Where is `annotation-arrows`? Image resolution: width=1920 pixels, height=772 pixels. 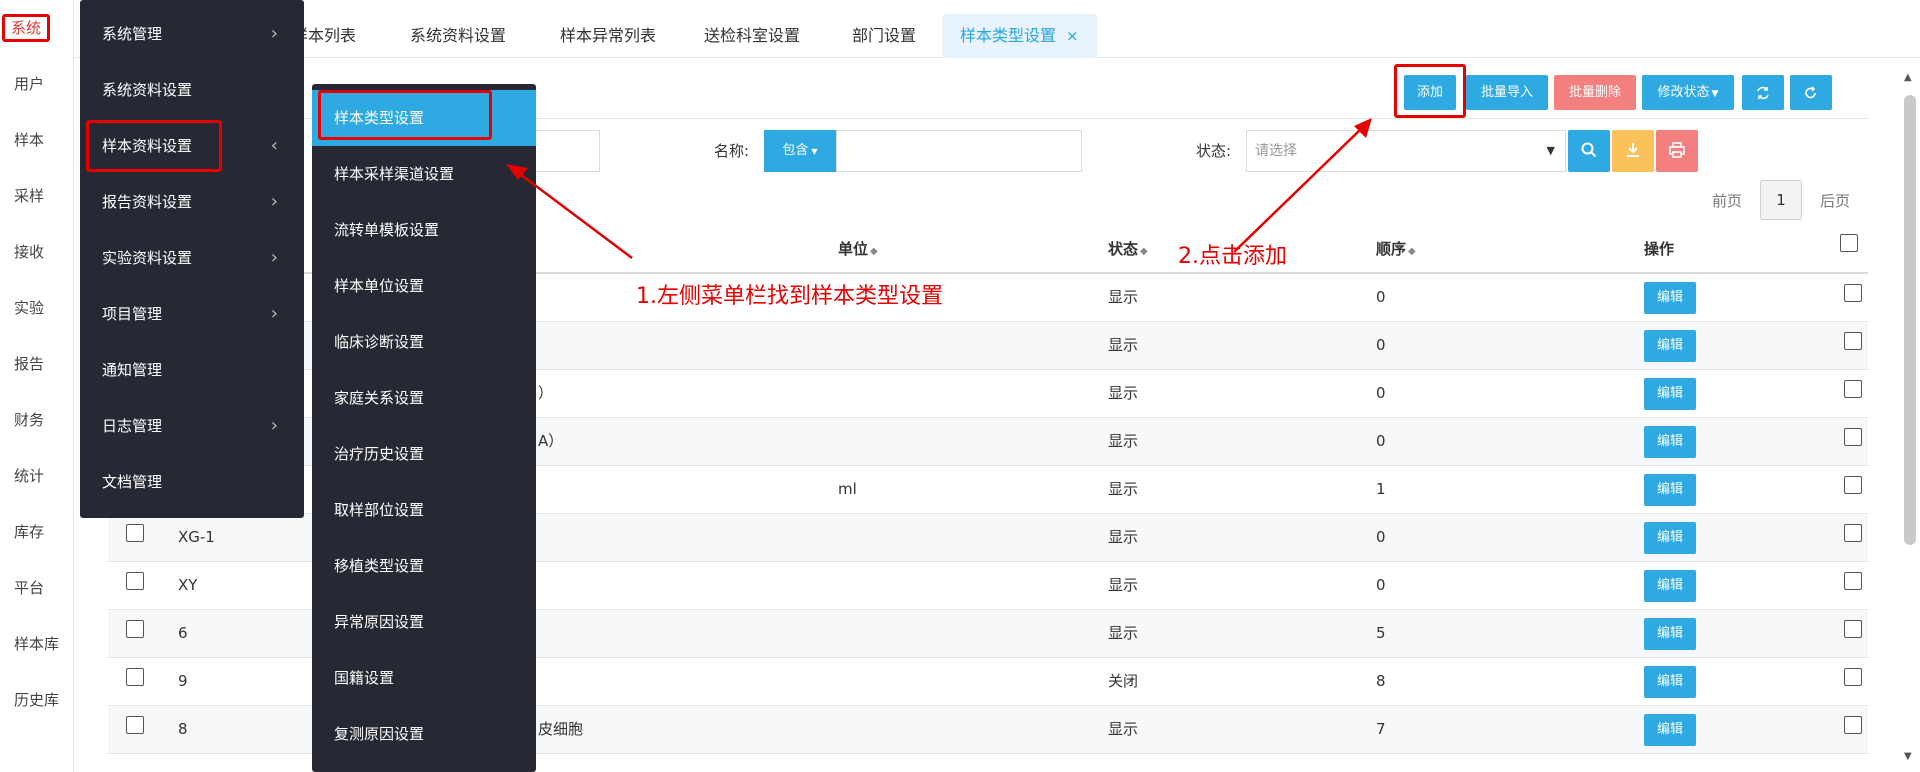 annotation-arrows is located at coordinates (939, 188).